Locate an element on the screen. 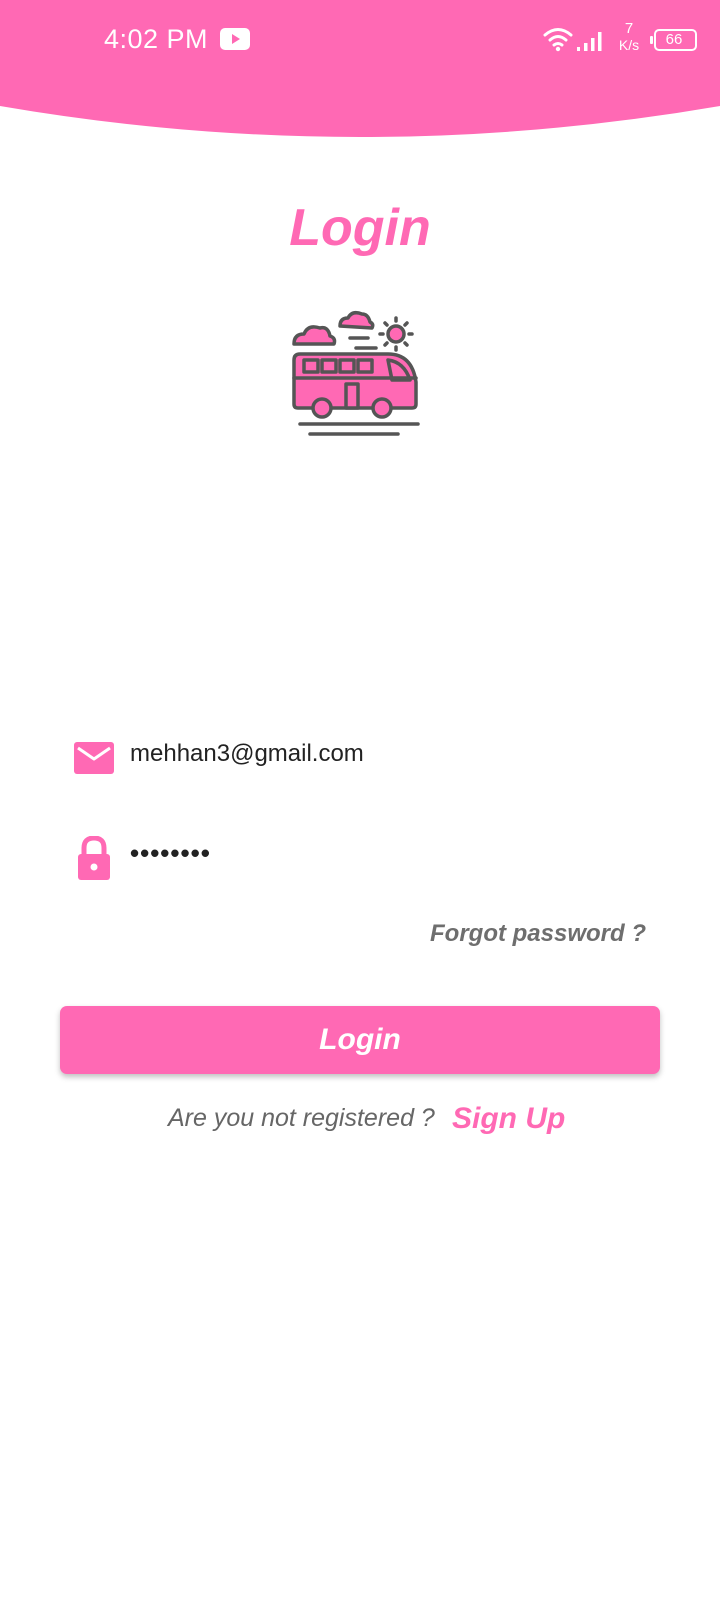 The image size is (720, 1600). page-title: Login is located at coordinates (360, 228).